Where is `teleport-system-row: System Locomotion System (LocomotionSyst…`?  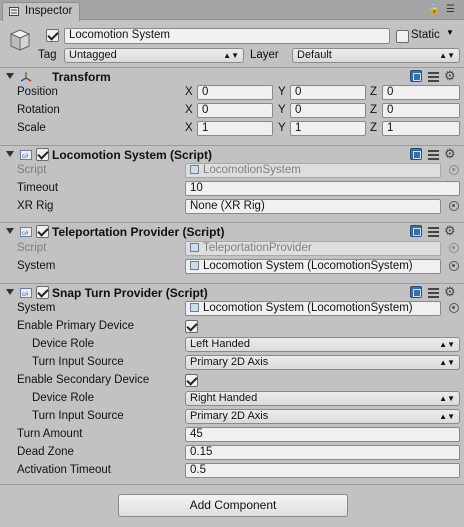
teleport-system-row: System Locomotion System (LocomotionSyst… is located at coordinates (232, 267).